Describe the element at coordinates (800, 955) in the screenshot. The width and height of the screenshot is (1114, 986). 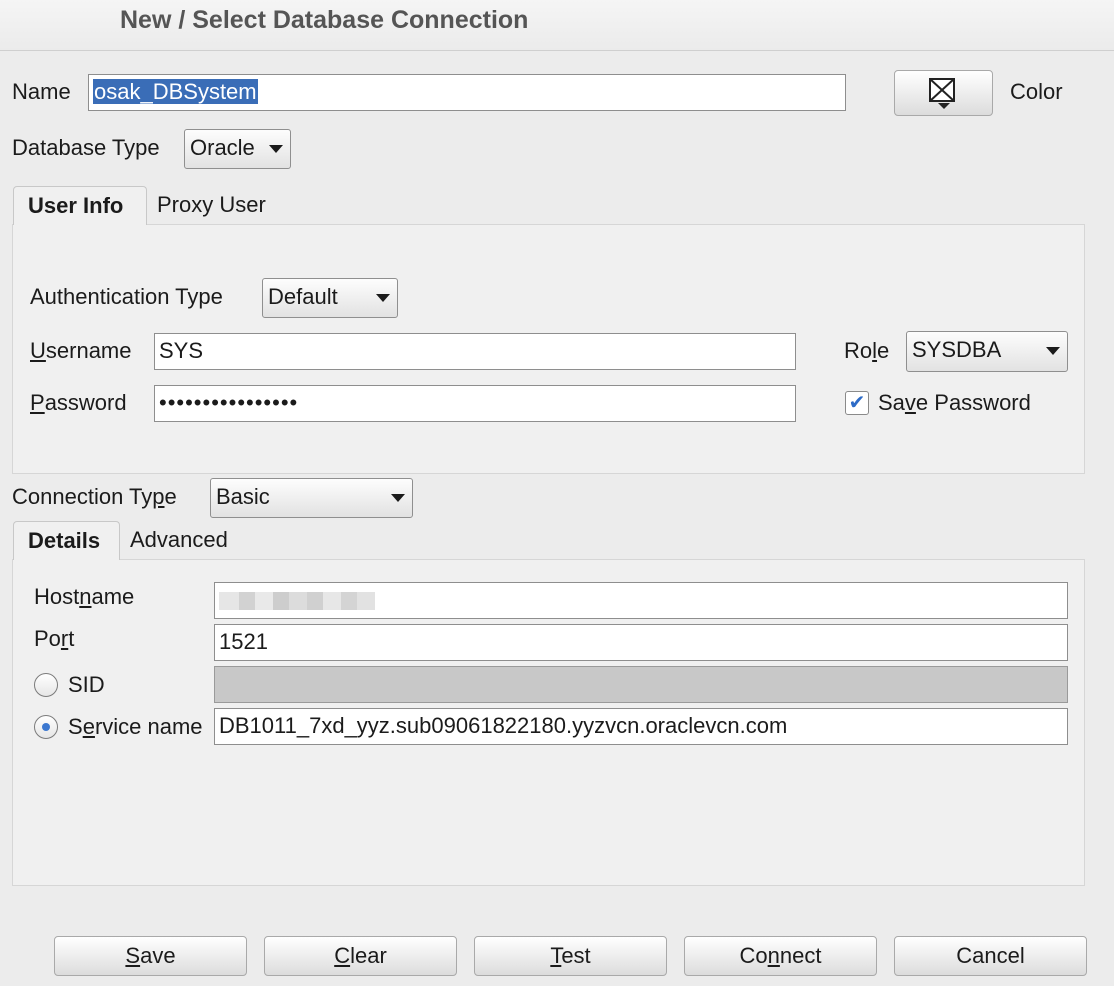
I see `connect-button-label-b: nect` at that location.